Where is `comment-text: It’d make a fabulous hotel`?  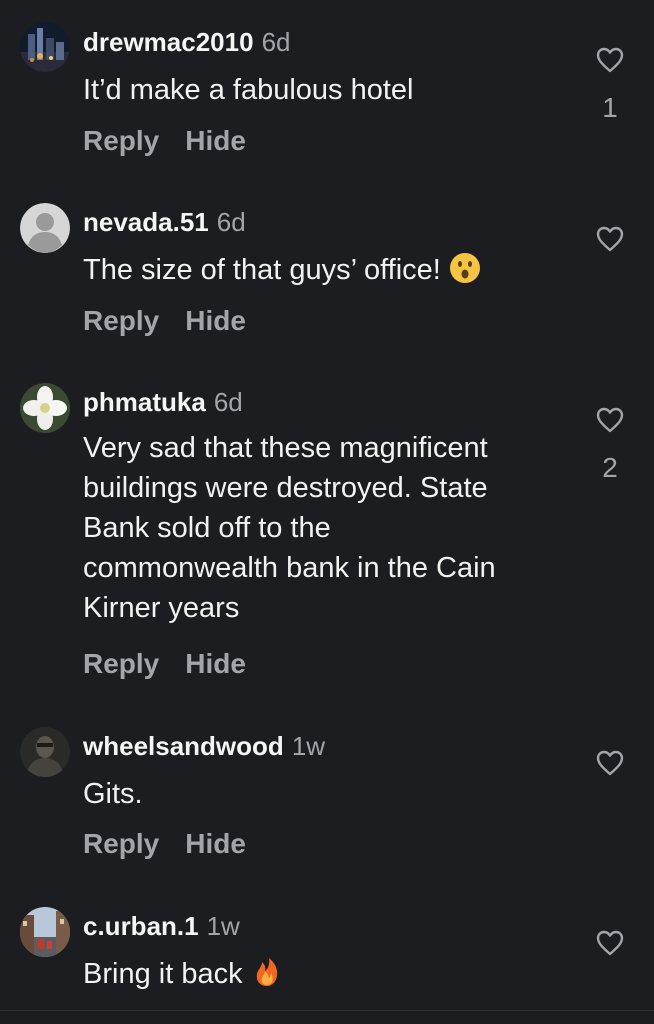 comment-text: It’d make a fabulous hotel is located at coordinates (333, 90).